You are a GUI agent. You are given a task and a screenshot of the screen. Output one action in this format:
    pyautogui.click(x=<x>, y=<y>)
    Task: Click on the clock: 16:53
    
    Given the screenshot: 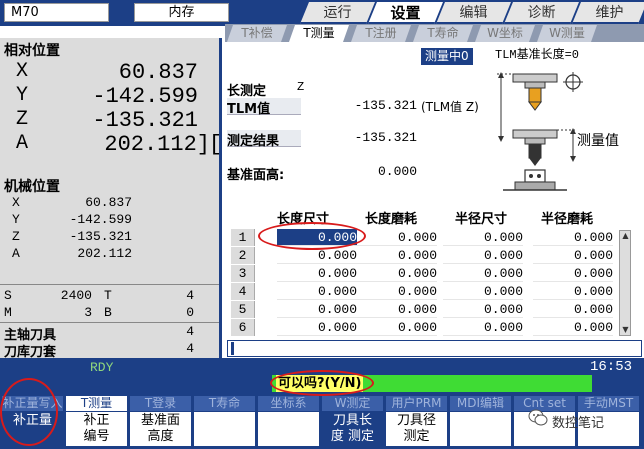 What is the action you would take?
    pyautogui.click(x=610, y=367)
    